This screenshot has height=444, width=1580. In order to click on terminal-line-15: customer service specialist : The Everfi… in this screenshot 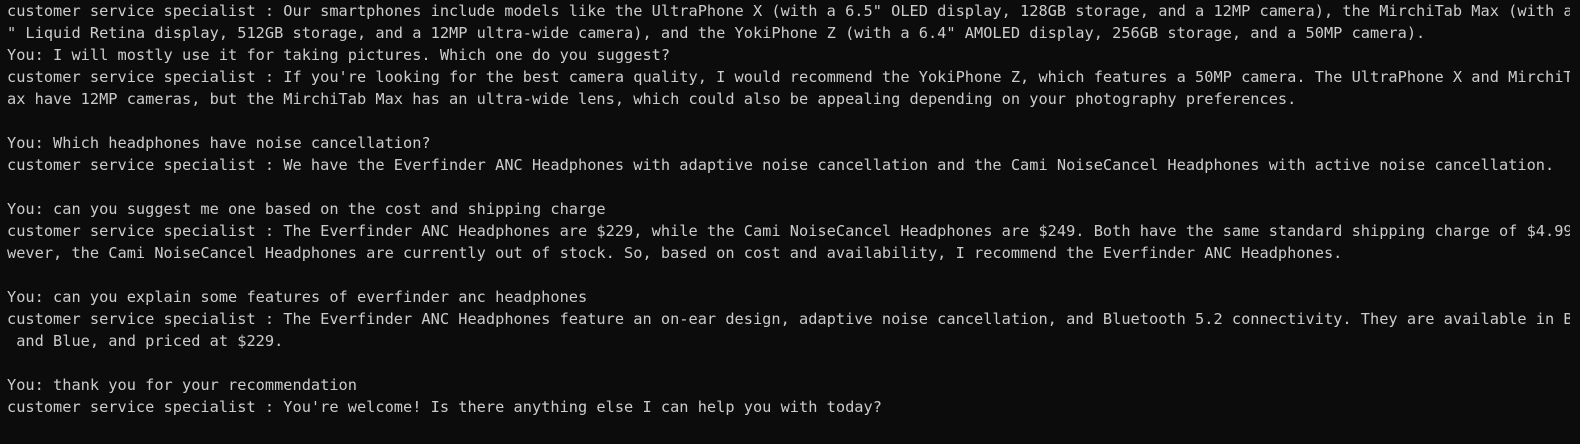, I will do `click(793, 319)`.